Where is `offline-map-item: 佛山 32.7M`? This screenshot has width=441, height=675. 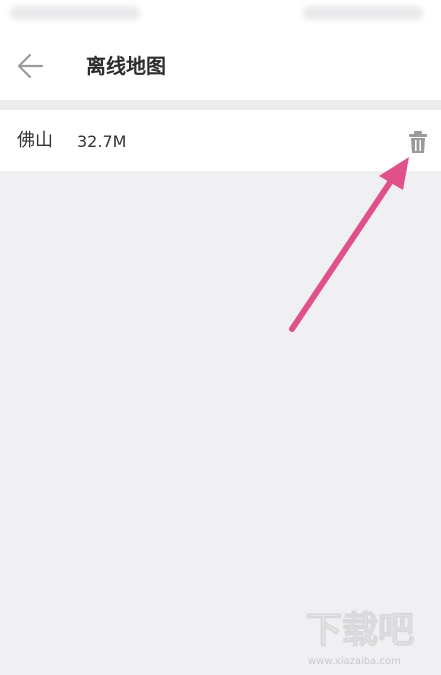
offline-map-item: 佛山 32.7M is located at coordinates (220, 140).